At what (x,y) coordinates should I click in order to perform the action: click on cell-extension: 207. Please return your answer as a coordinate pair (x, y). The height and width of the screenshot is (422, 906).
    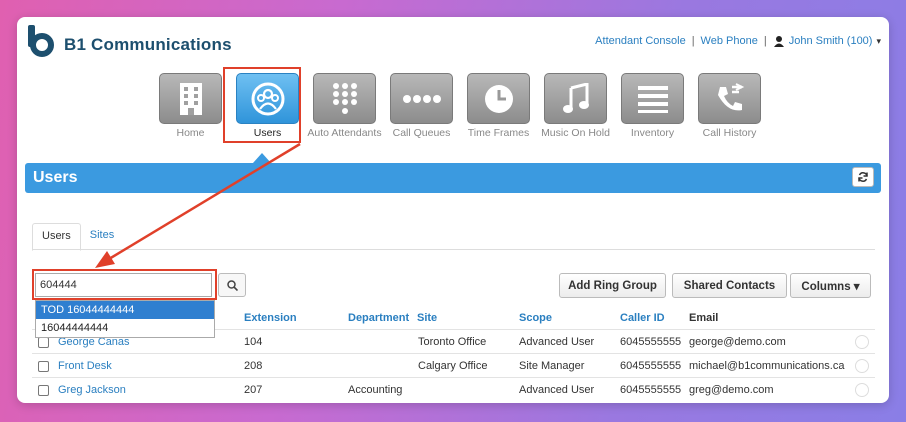
    Looking at the image, I should click on (253, 390).